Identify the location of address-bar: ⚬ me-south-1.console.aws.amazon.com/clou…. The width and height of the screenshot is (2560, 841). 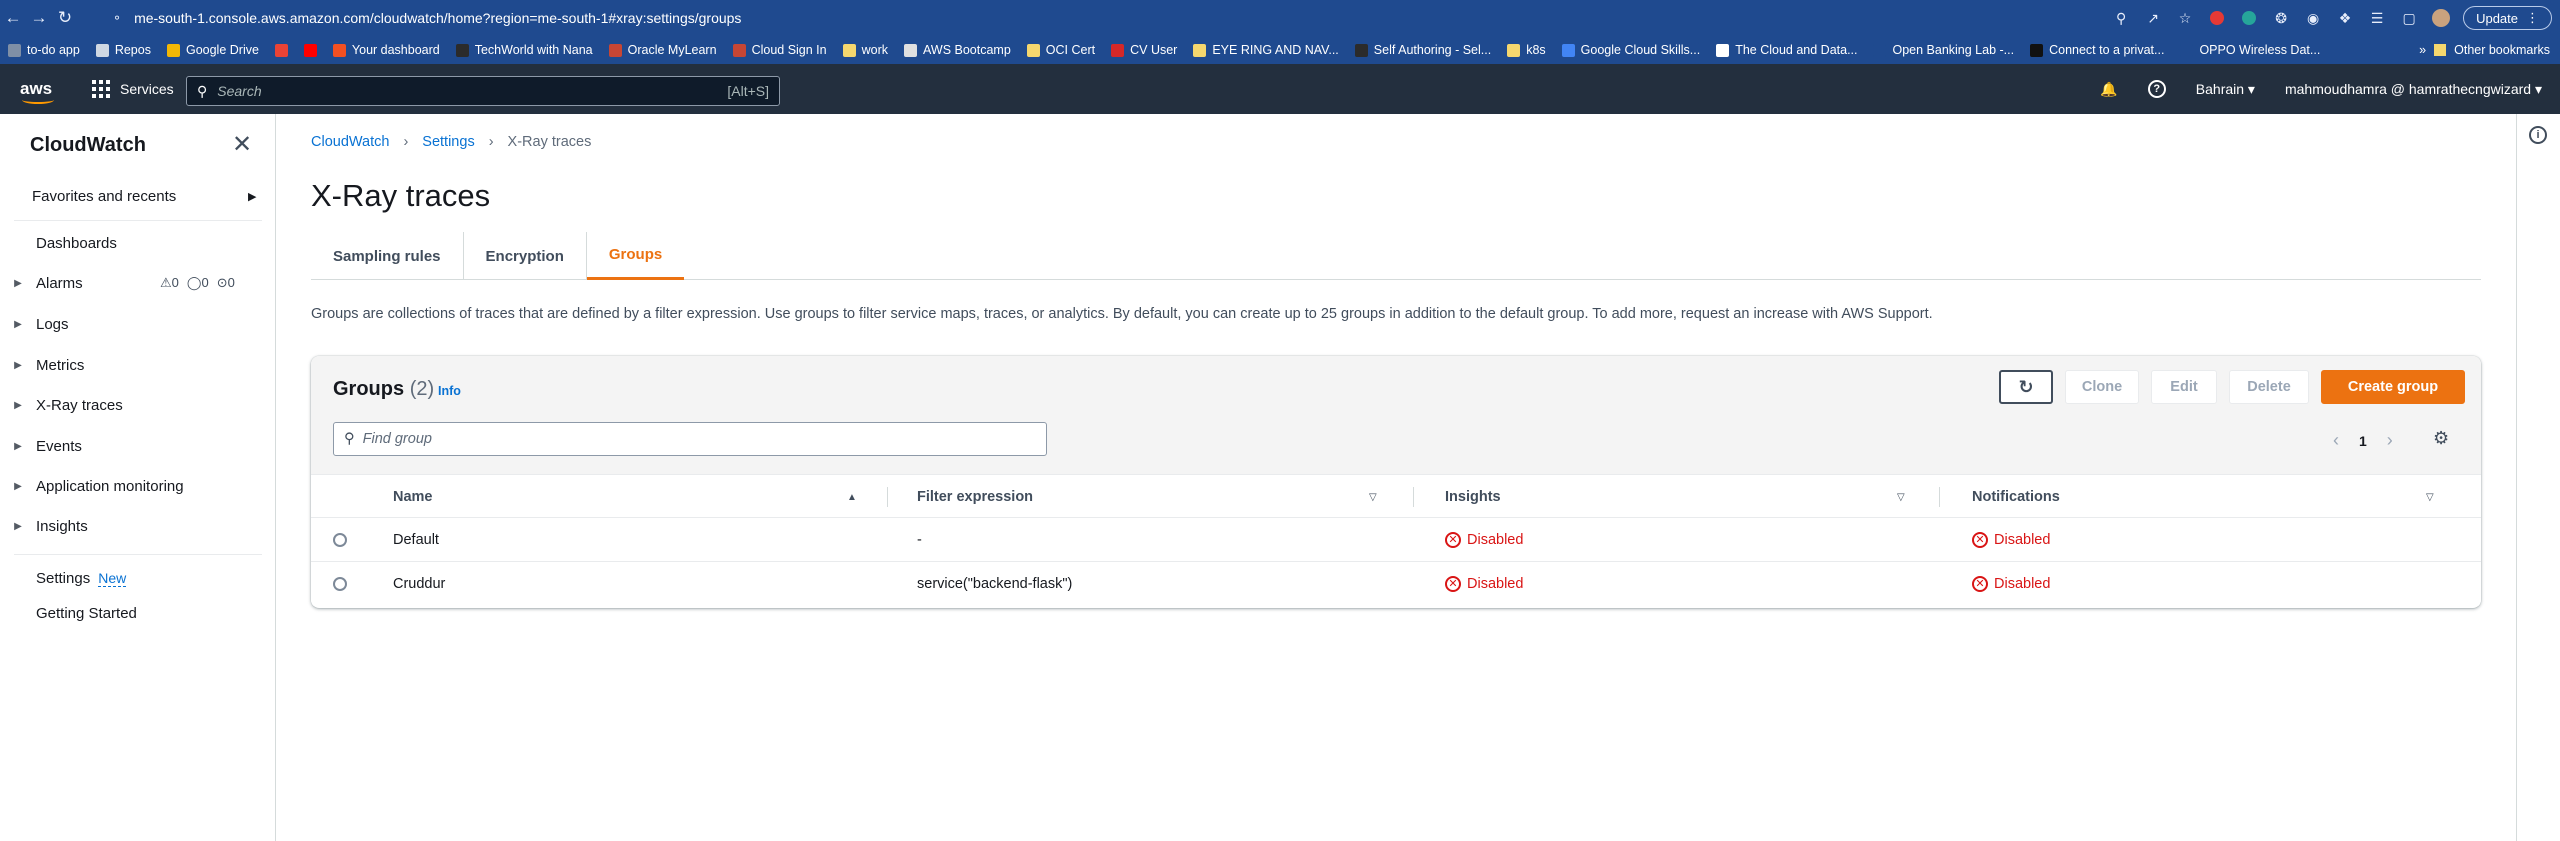
(1137, 18).